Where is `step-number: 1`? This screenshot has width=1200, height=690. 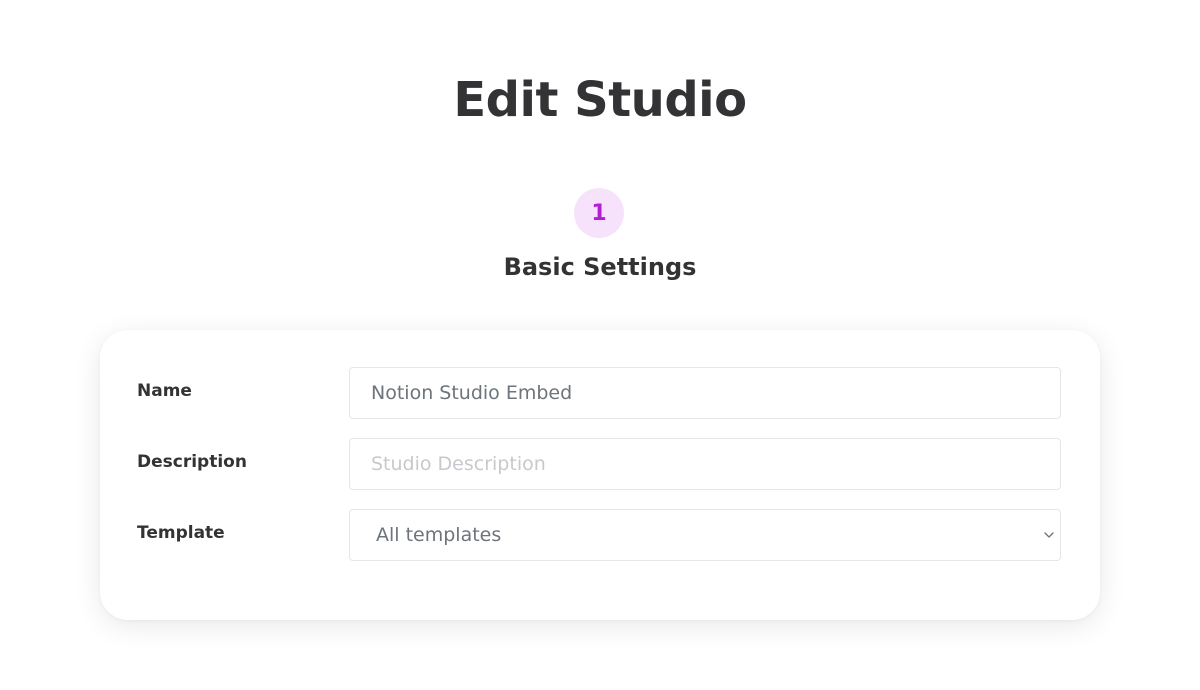
step-number: 1 is located at coordinates (599, 213).